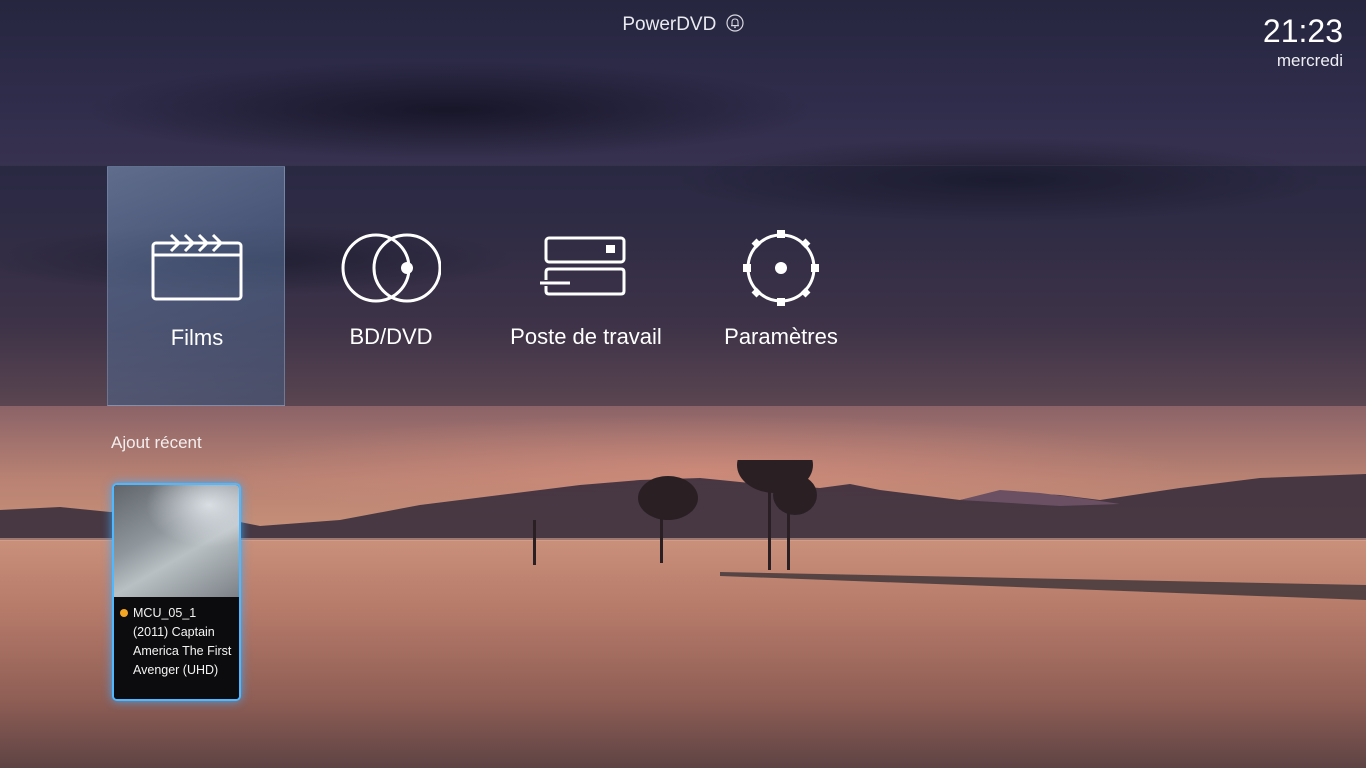 The height and width of the screenshot is (768, 1366). I want to click on app-title: PowerDVD, so click(669, 24).